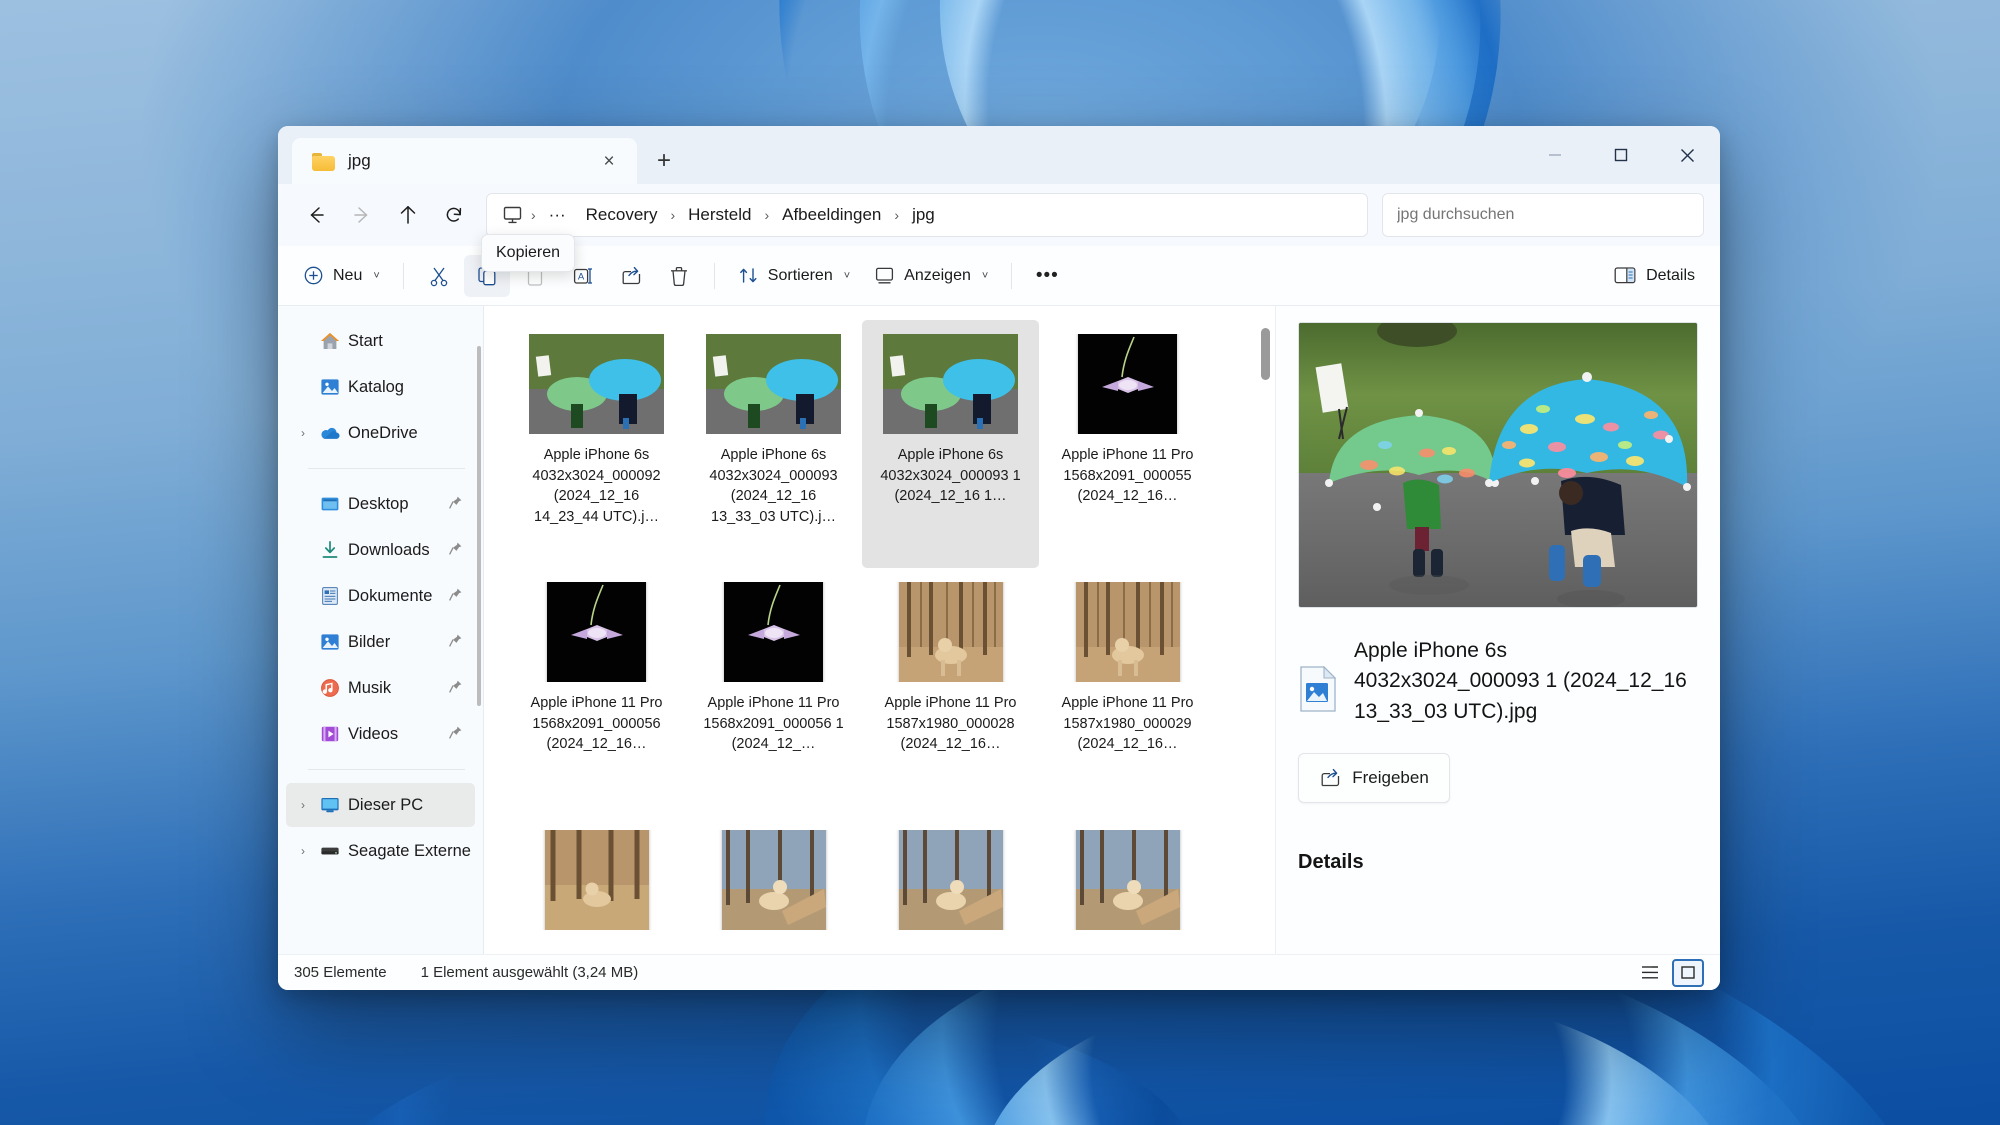 The height and width of the screenshot is (1125, 2000). I want to click on file-list-scrollbar-thumb, so click(1265, 354).